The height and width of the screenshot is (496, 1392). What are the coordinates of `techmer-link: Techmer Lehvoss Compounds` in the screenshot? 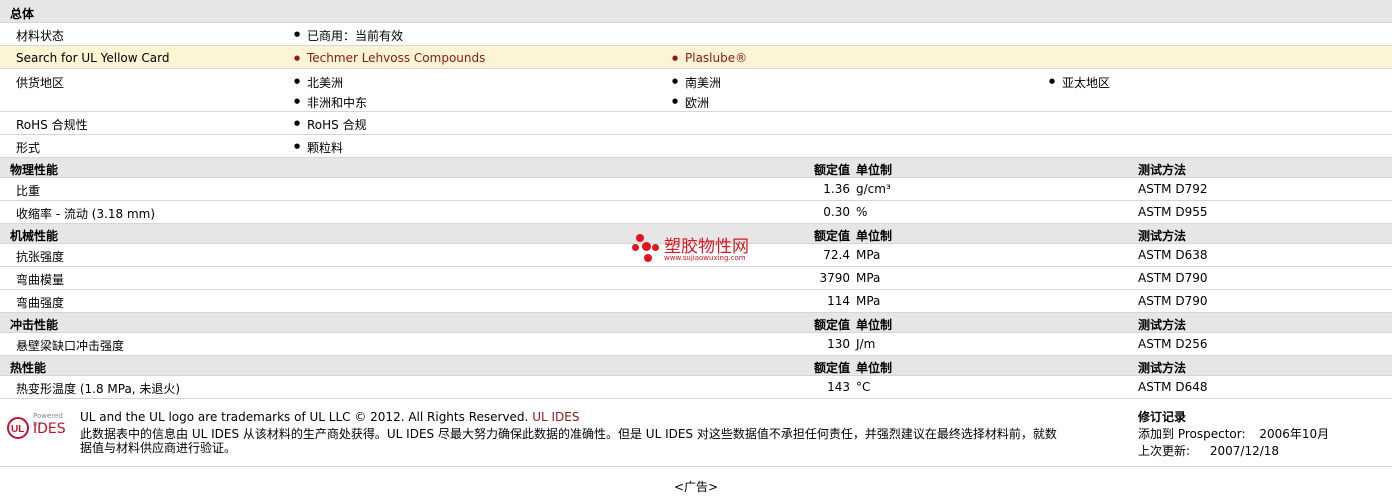 It's located at (389, 58).